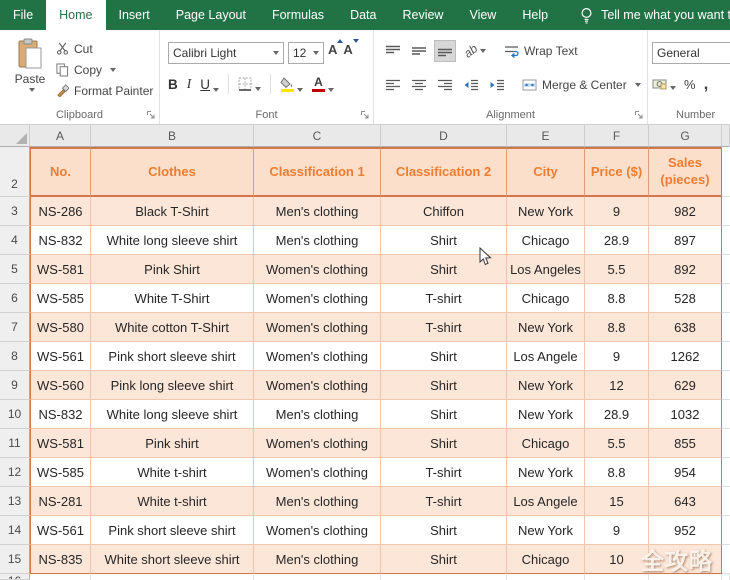 The width and height of the screenshot is (730, 580). Describe the element at coordinates (546, 269) in the screenshot. I see `cell-e5: Los Angeles` at that location.